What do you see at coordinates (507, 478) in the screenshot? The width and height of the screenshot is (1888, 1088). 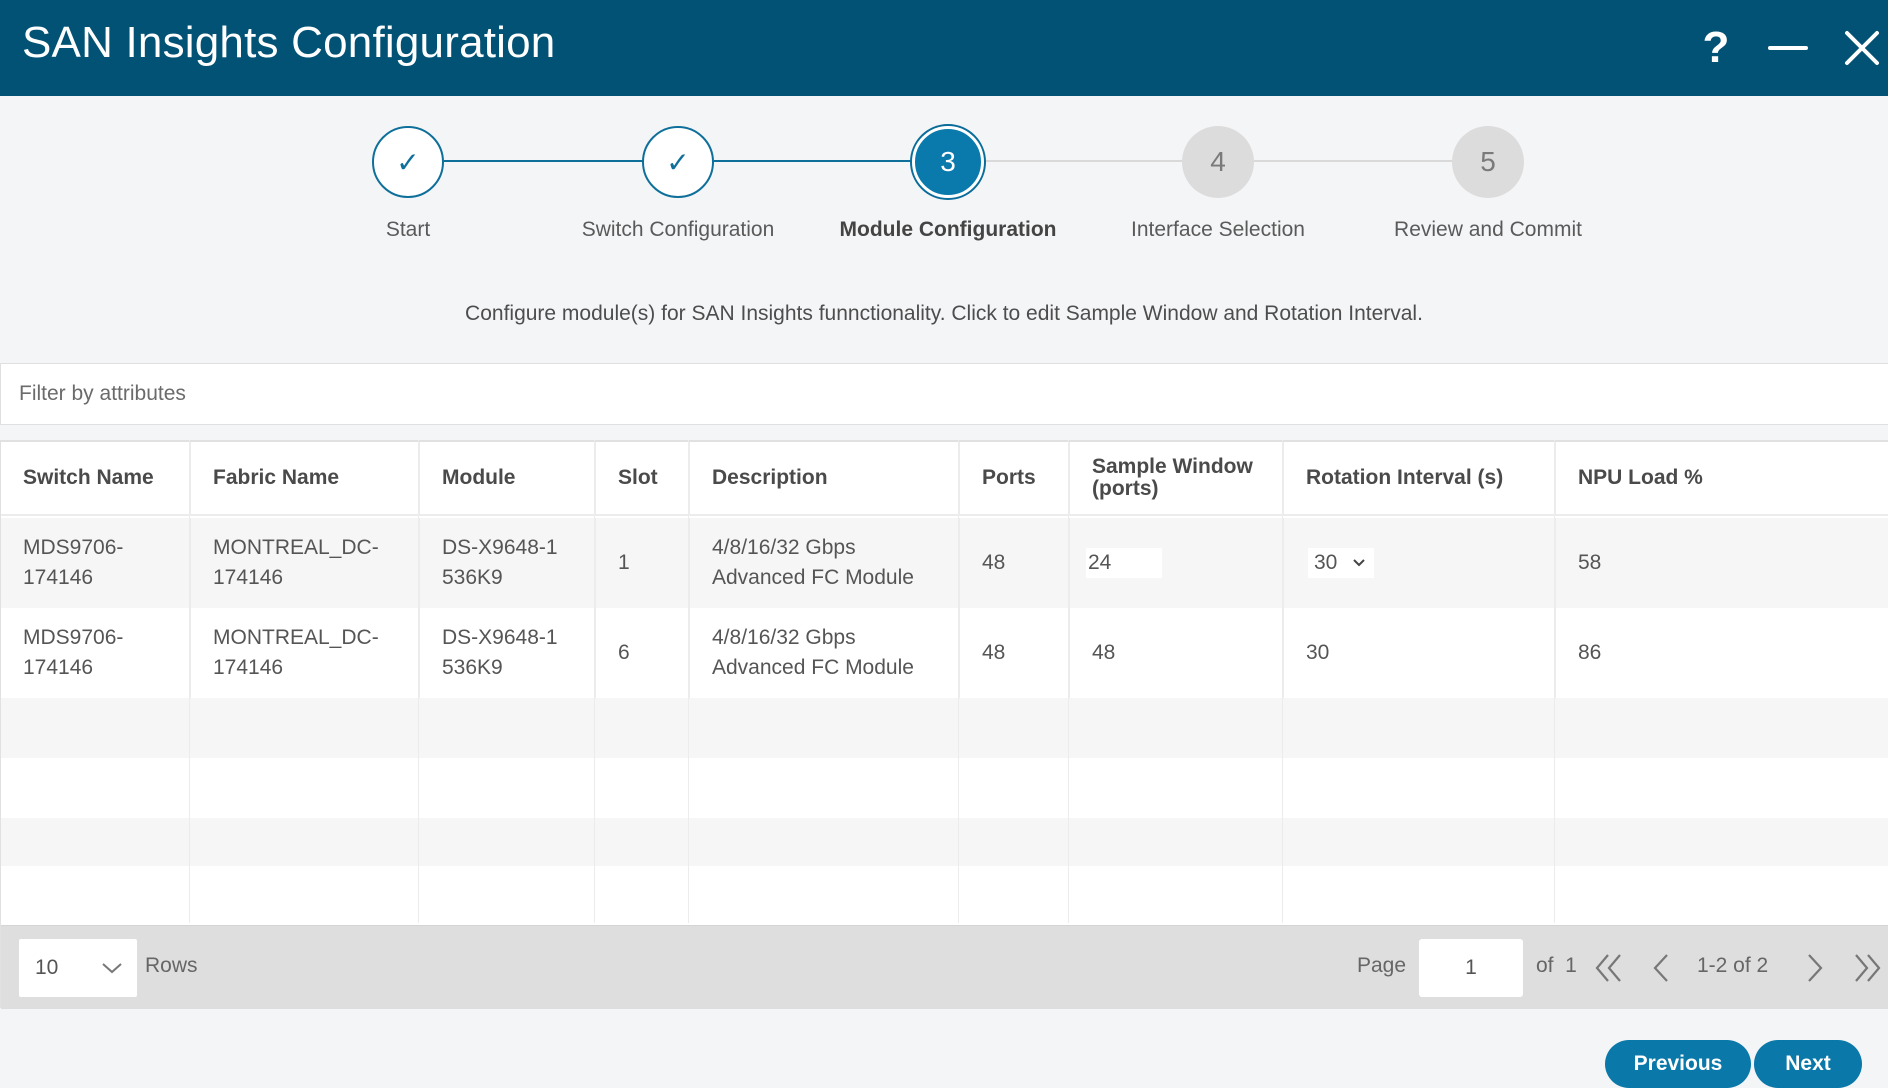 I see `column-header-module: Module` at bounding box center [507, 478].